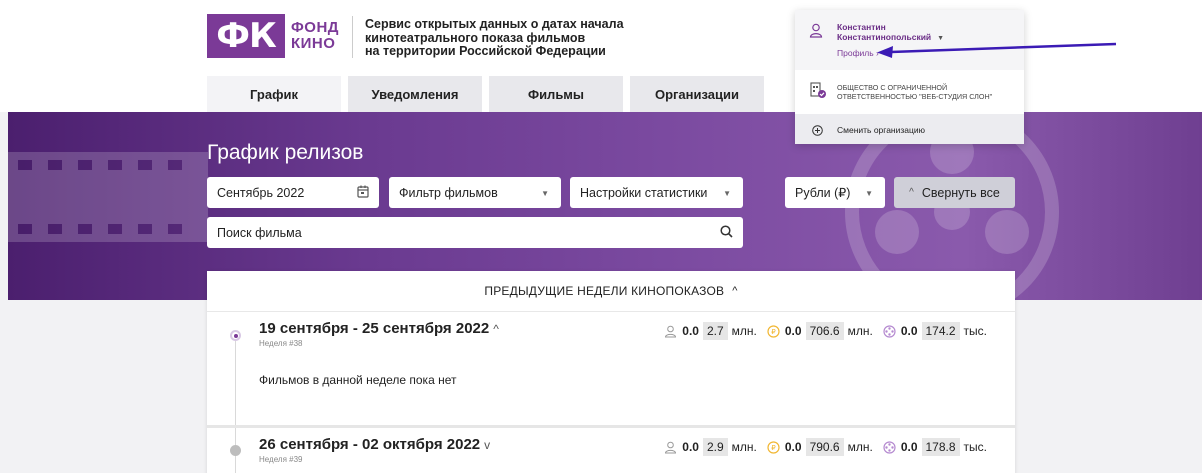 The height and width of the screenshot is (473, 1202). What do you see at coordinates (285, 152) in the screenshot?
I see `page-title: График релизов` at bounding box center [285, 152].